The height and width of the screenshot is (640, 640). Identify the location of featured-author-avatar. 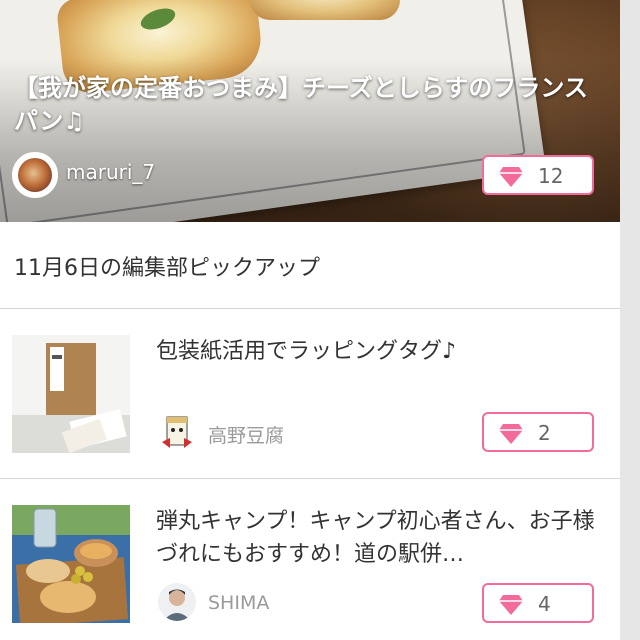
(35, 175).